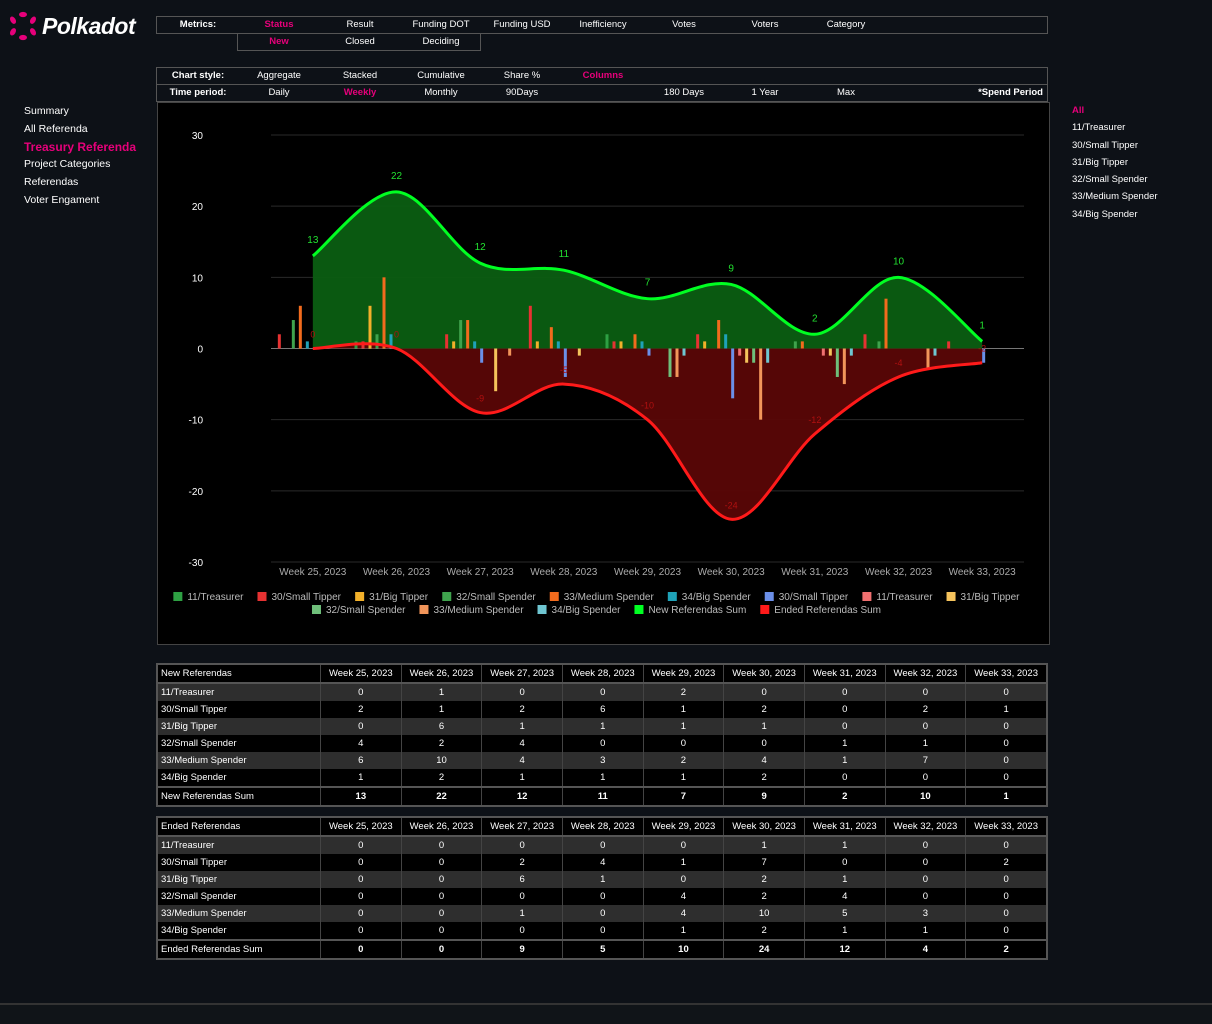 Image resolution: width=1212 pixels, height=1024 pixels. Describe the element at coordinates (1006, 796) in the screenshot. I see `sum-cell: 1` at that location.